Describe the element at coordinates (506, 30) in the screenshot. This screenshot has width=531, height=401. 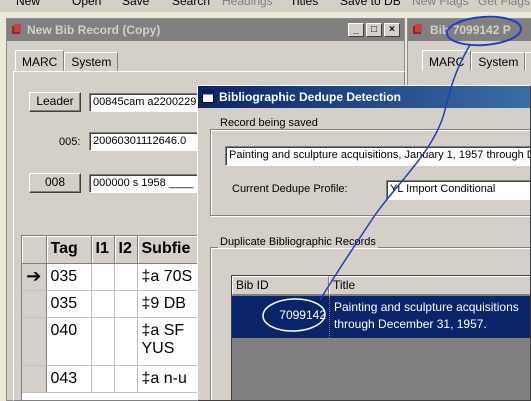
I see `existing-bib-title-suffix: P` at that location.